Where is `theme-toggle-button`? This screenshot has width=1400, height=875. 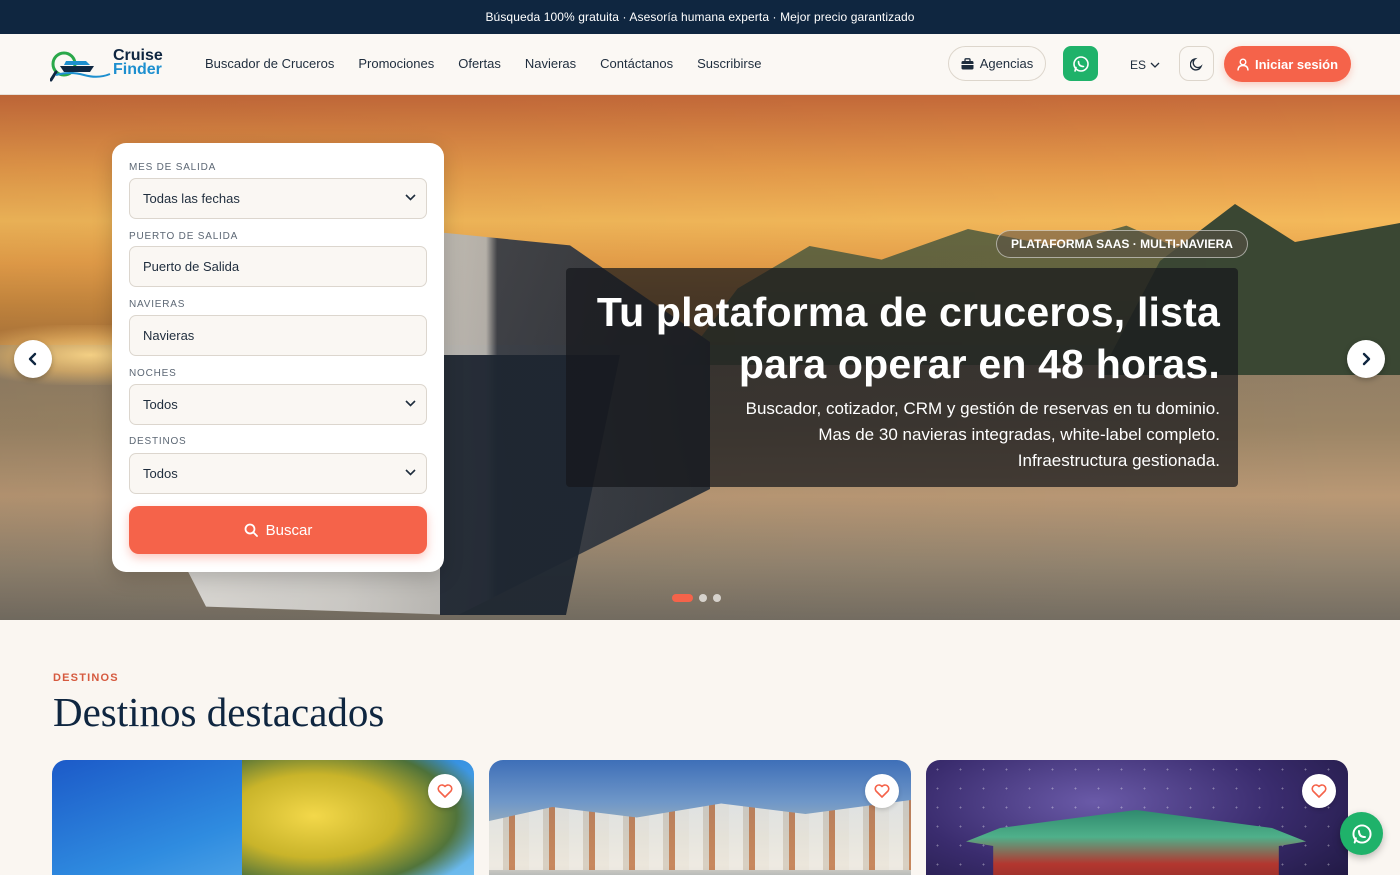
theme-toggle-button is located at coordinates (1196, 63).